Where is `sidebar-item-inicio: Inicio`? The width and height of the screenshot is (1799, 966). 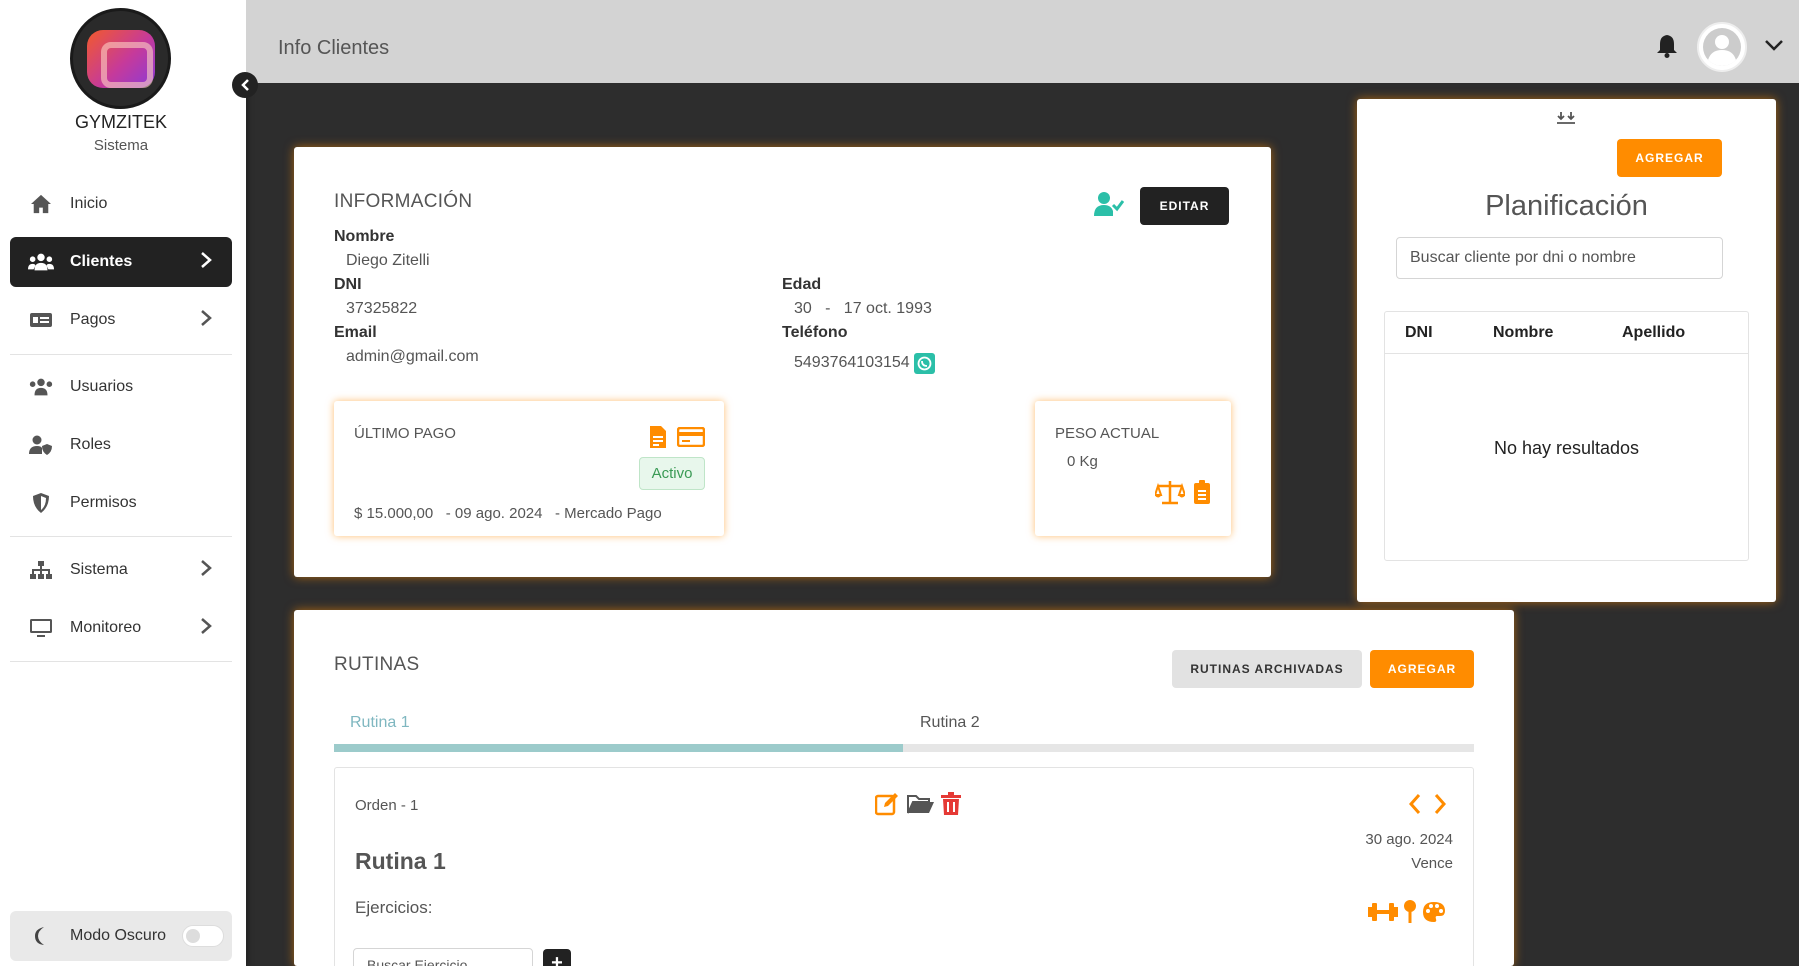
sidebar-item-inicio: Inicio is located at coordinates (121, 204).